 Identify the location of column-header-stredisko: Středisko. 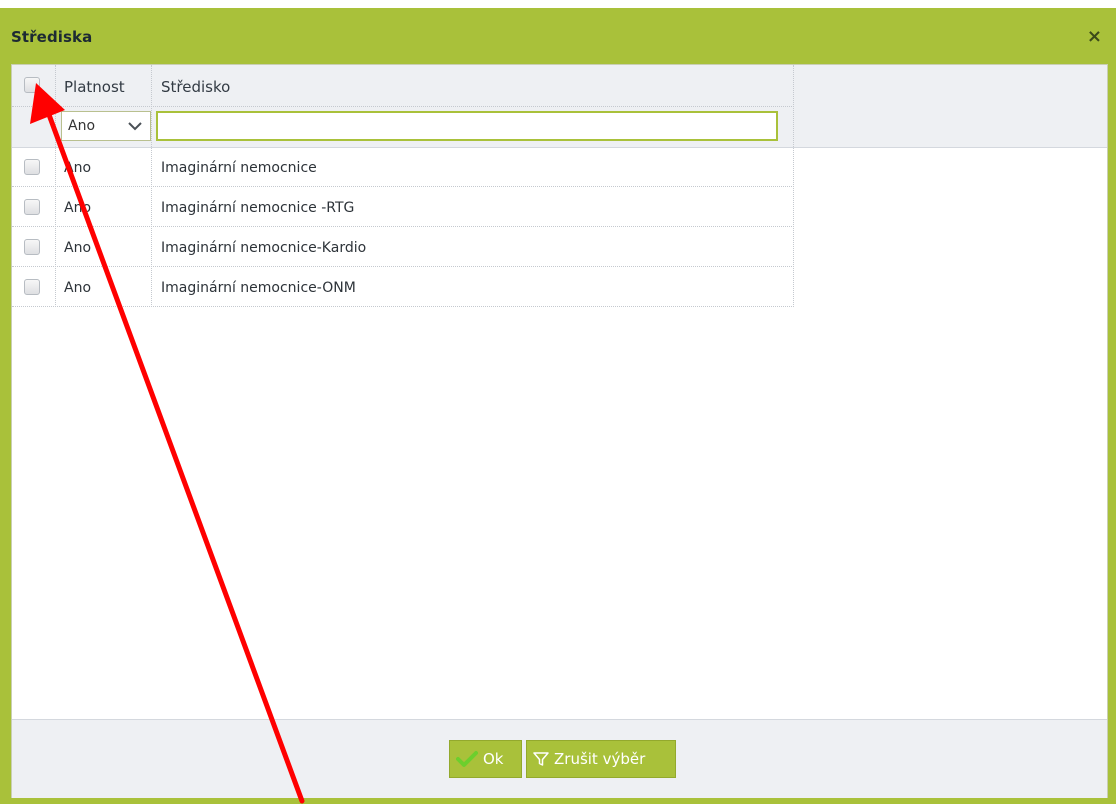
(195, 87).